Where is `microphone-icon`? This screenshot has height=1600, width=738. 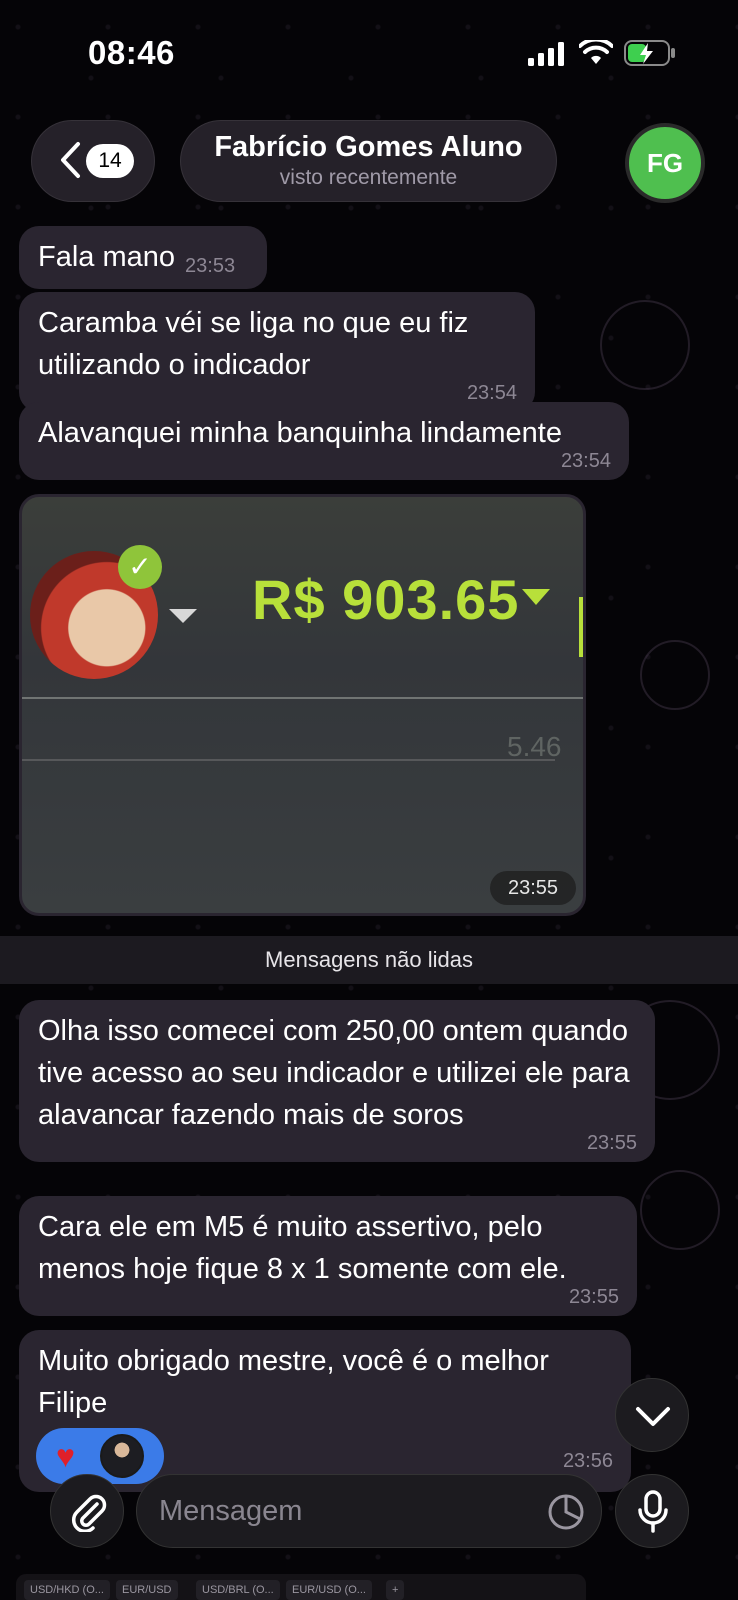
microphone-icon is located at coordinates (653, 1511).